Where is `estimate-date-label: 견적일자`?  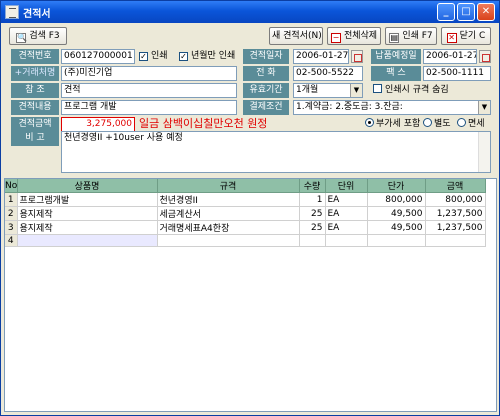
estimate-date-label: 견적일자 is located at coordinates (266, 56).